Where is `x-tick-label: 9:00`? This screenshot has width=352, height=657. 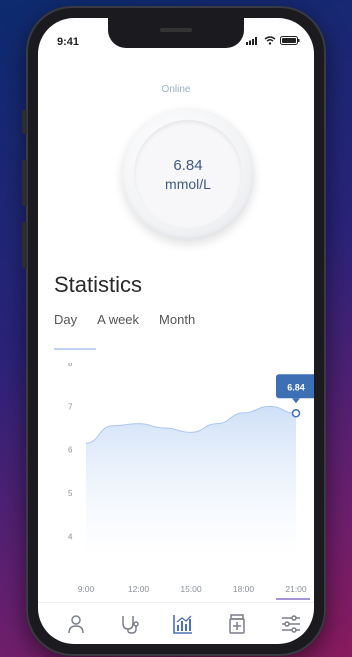
x-tick-label: 9:00 is located at coordinates (86, 589).